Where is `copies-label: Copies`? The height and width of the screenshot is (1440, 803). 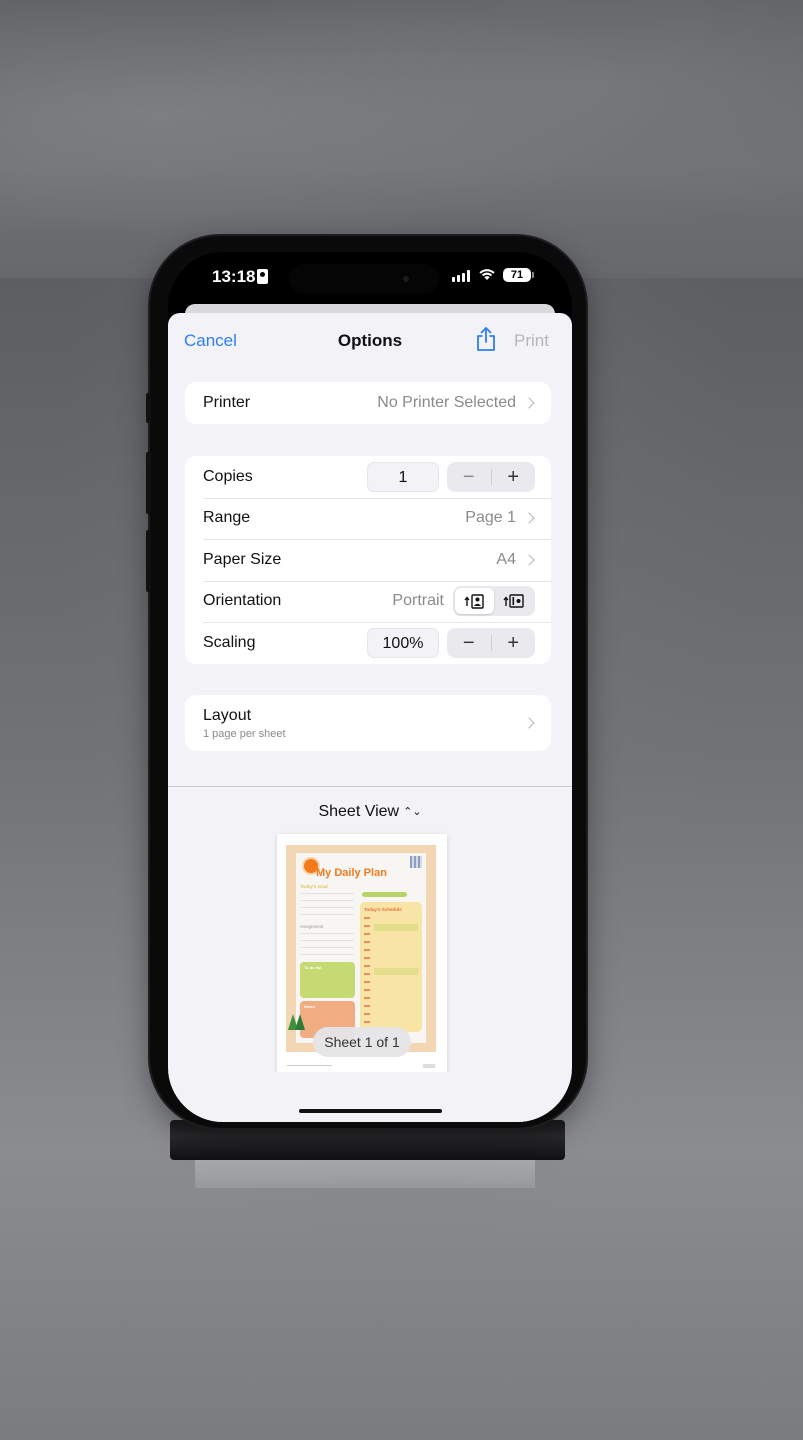
copies-label: Copies is located at coordinates (228, 476).